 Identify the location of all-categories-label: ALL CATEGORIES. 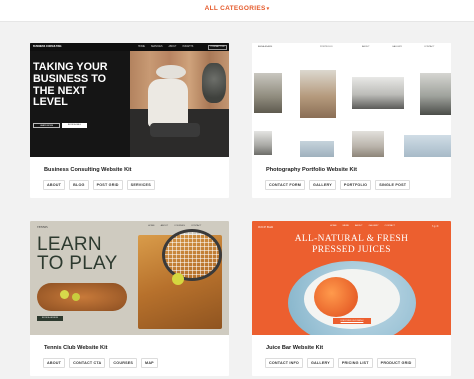
(235, 8).